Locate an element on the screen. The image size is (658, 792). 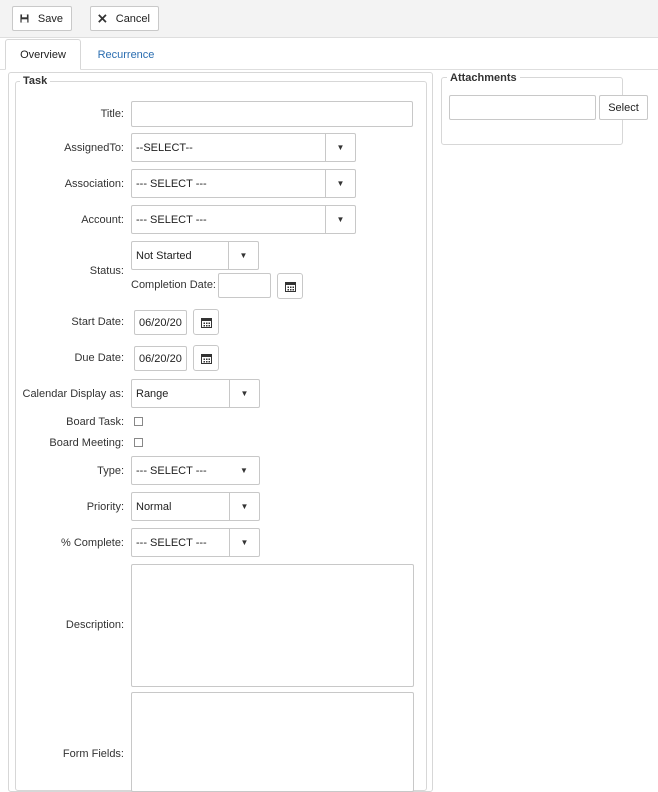
board-task-checkbox is located at coordinates (138, 421).